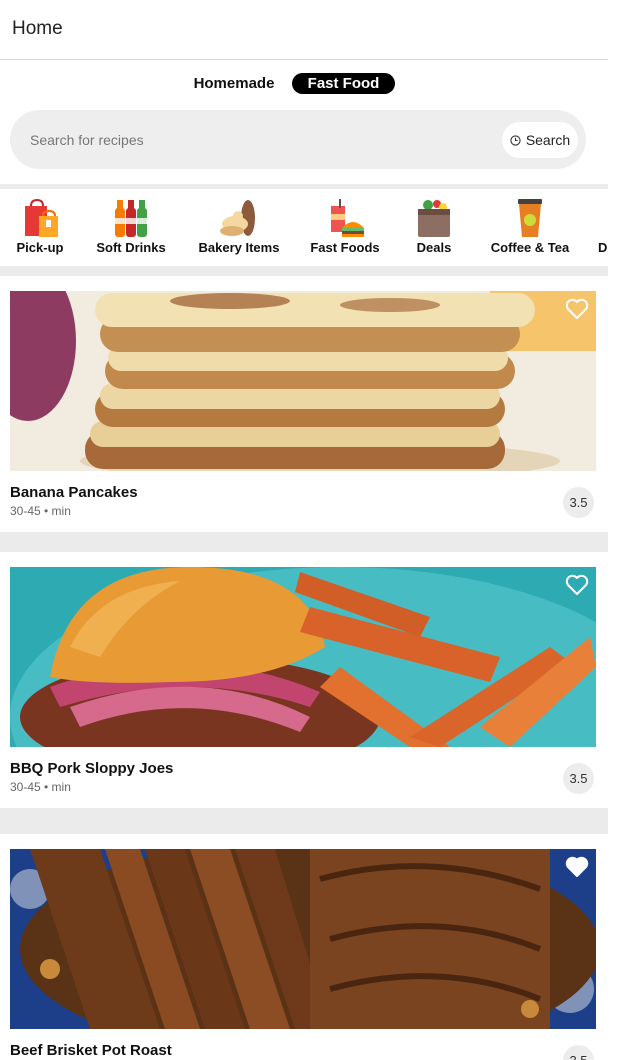  I want to click on toggle-fast-food: Fast Food, so click(343, 83).